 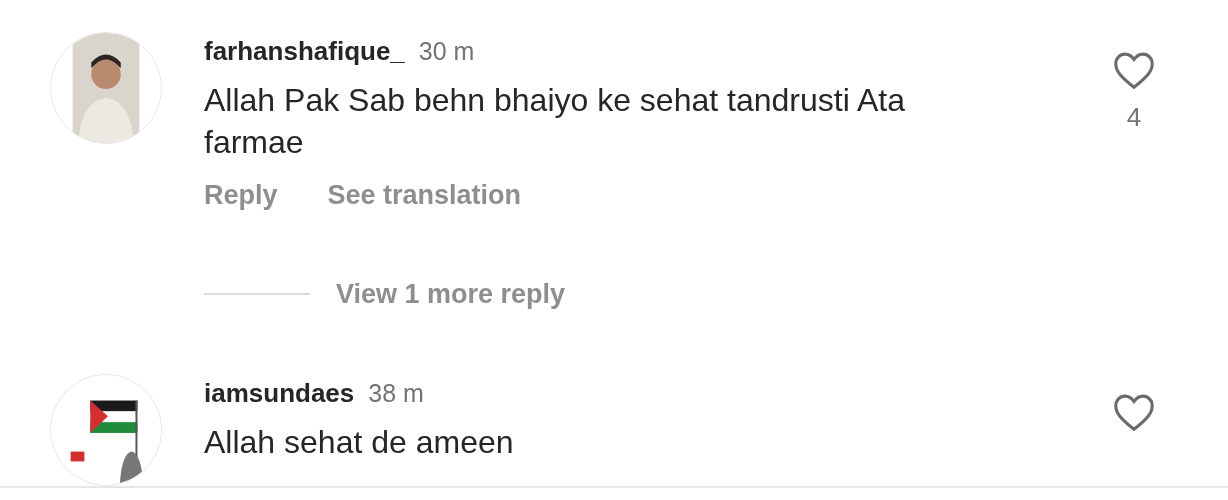 What do you see at coordinates (304, 51) in the screenshot?
I see `username: farhanshafique_` at bounding box center [304, 51].